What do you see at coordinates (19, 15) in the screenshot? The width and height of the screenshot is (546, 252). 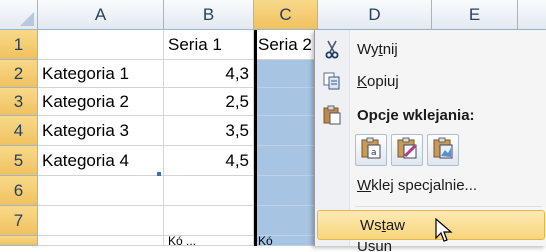 I see `select-all-corner` at bounding box center [19, 15].